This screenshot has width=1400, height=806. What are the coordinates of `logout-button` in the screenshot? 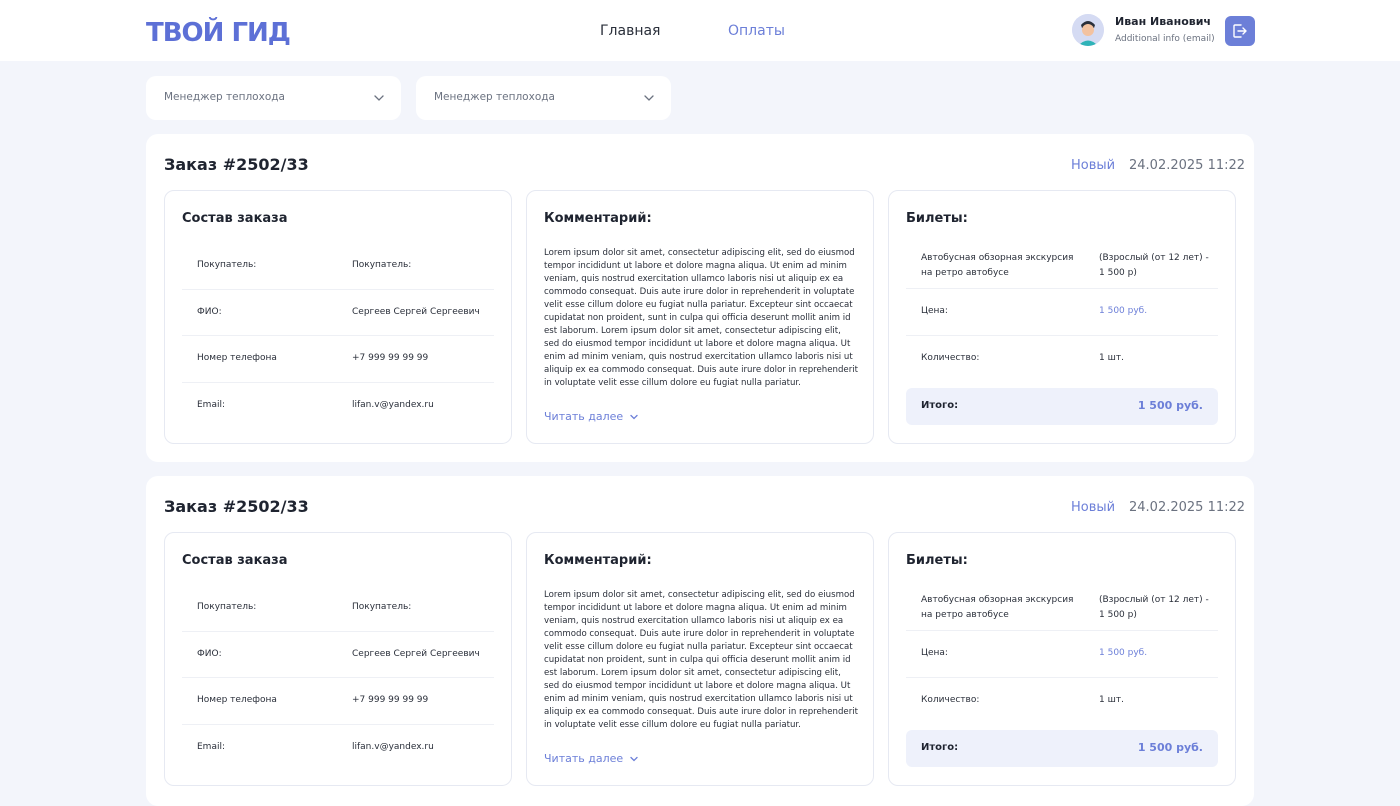 It's located at (1240, 31).